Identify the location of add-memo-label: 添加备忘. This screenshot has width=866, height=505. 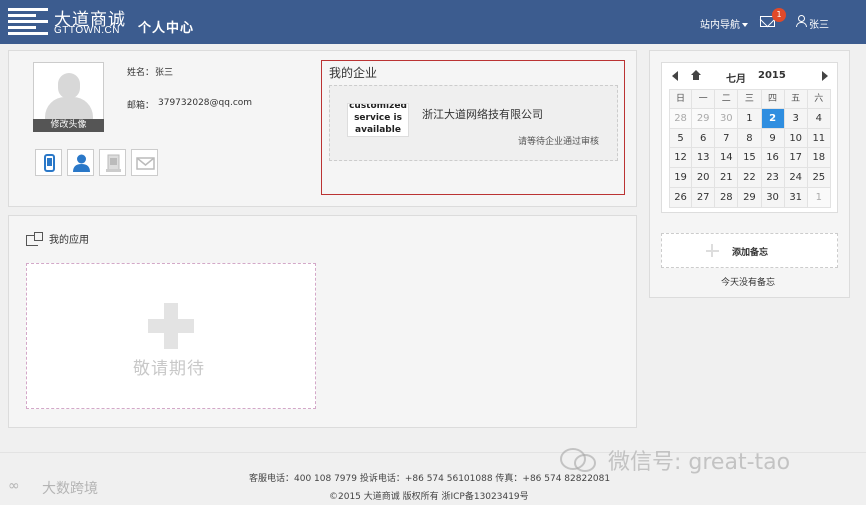
(750, 253).